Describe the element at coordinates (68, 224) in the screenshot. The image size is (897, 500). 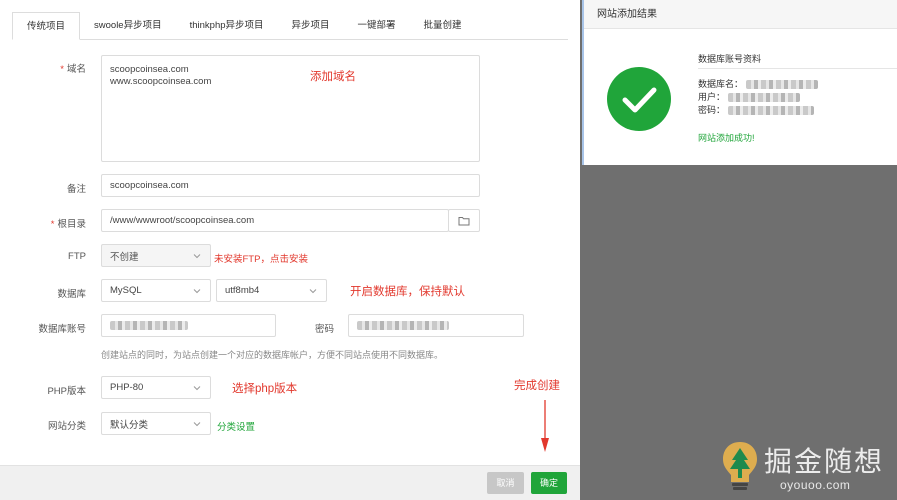
I see `root-label: * 根目录` at that location.